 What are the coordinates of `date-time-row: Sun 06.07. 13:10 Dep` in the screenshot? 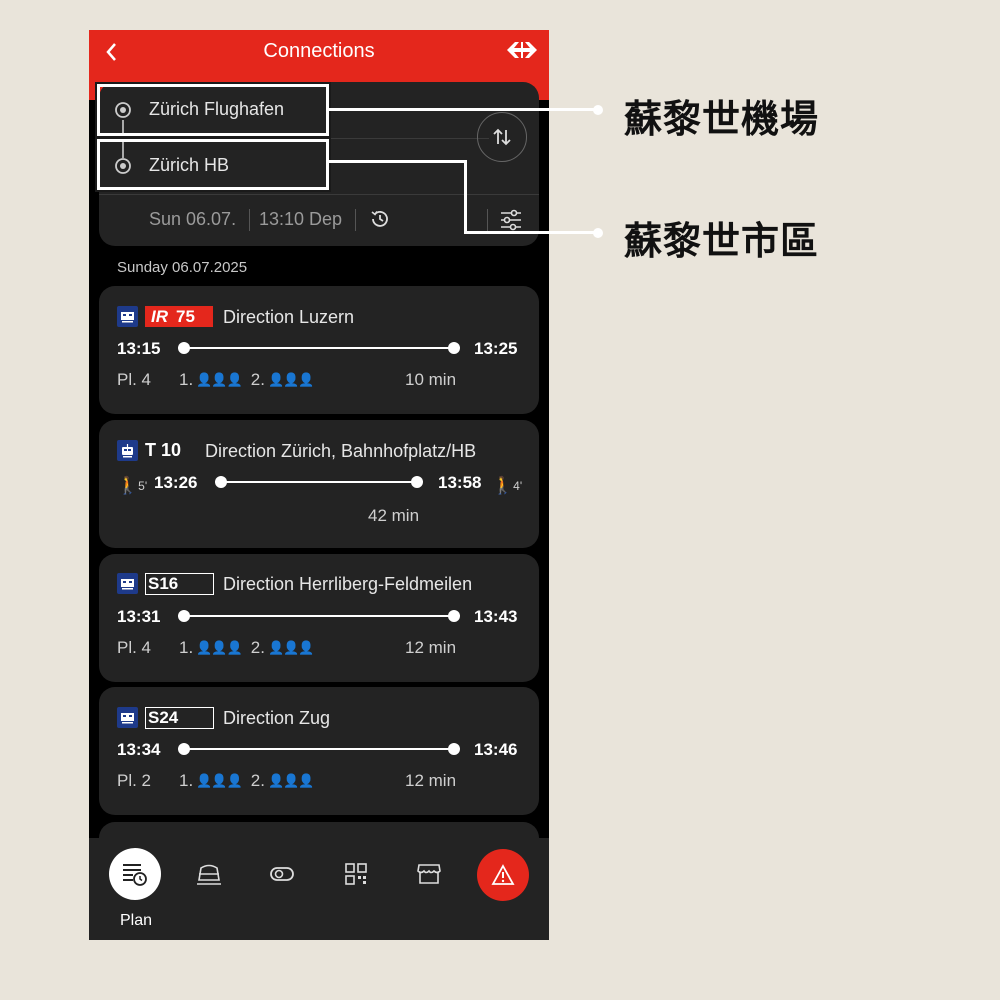 It's located at (319, 220).